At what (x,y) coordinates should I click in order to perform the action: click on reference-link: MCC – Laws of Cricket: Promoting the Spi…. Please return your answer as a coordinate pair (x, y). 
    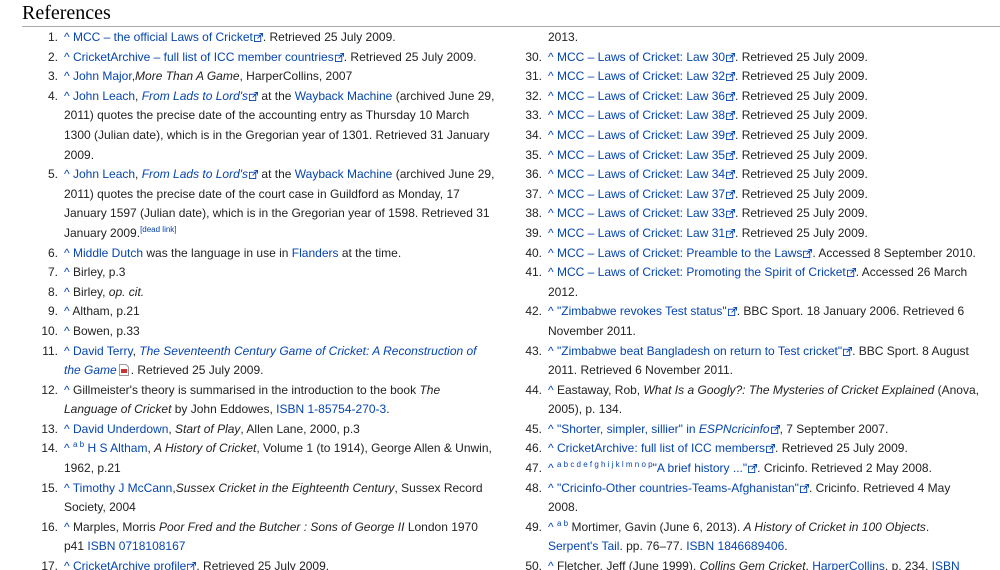
    Looking at the image, I should click on (701, 272).